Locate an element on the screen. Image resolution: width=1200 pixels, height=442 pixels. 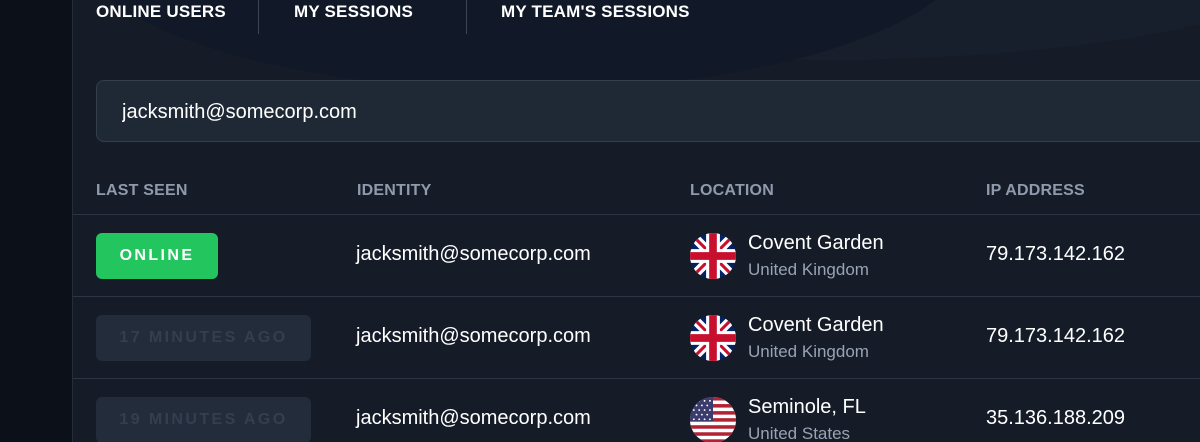
search-box is located at coordinates (648, 111).